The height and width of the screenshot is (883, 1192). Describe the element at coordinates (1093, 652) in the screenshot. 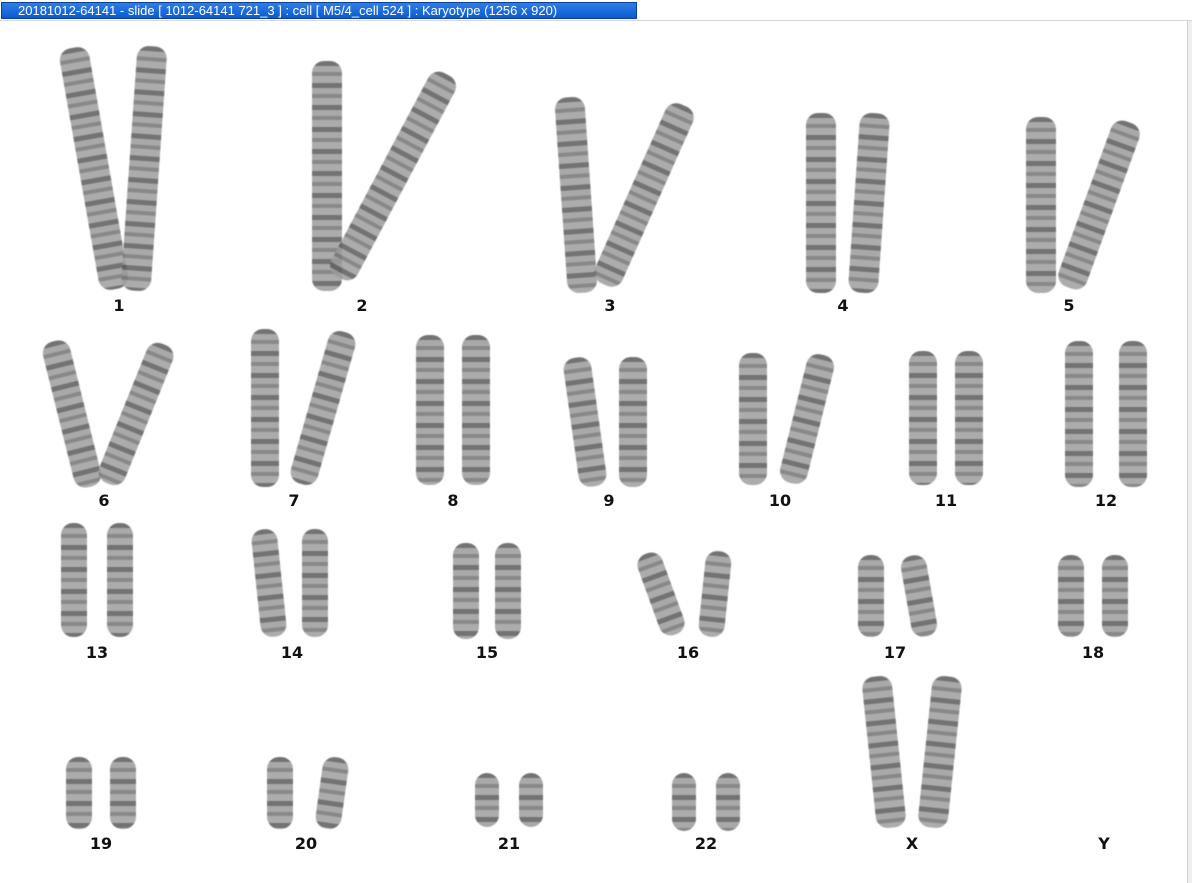

I see `chromosome-label-18: 18` at that location.